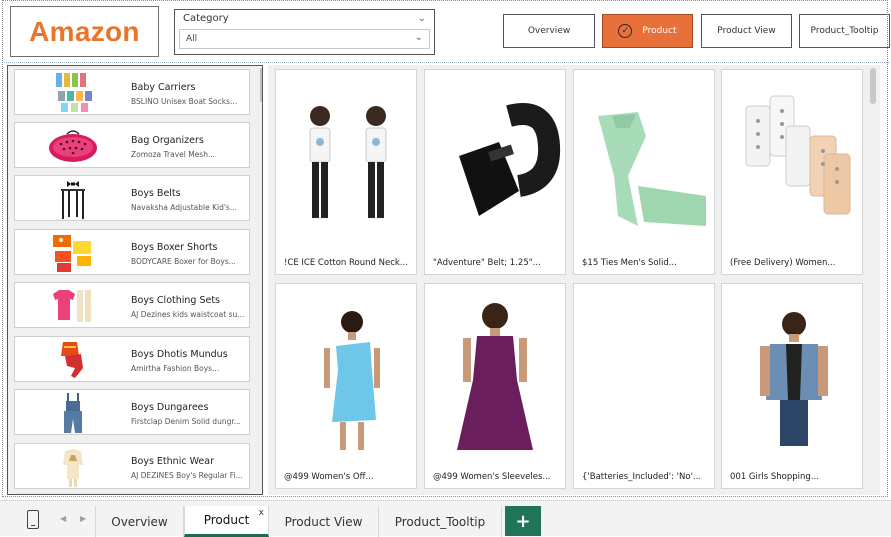  Describe the element at coordinates (625, 31) in the screenshot. I see `check-circle-icon: ✓` at that location.